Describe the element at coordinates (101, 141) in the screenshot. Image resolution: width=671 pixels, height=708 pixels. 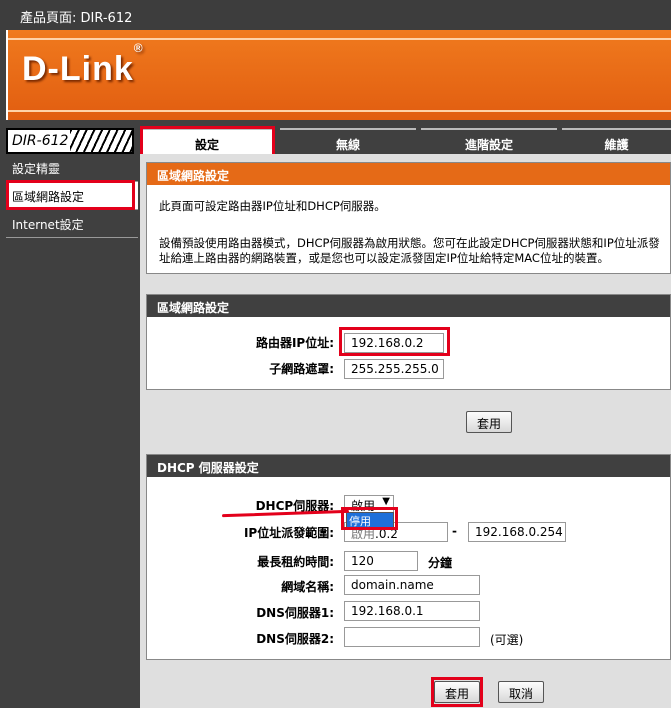
I see `model-slash-decoration` at that location.